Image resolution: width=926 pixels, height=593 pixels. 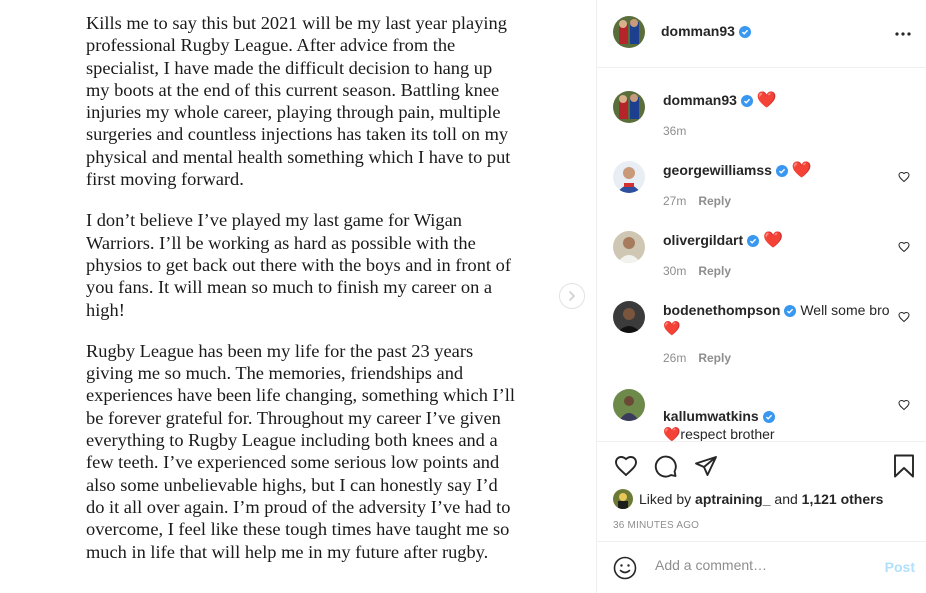 I want to click on emoji-icon, so click(x=625, y=568).